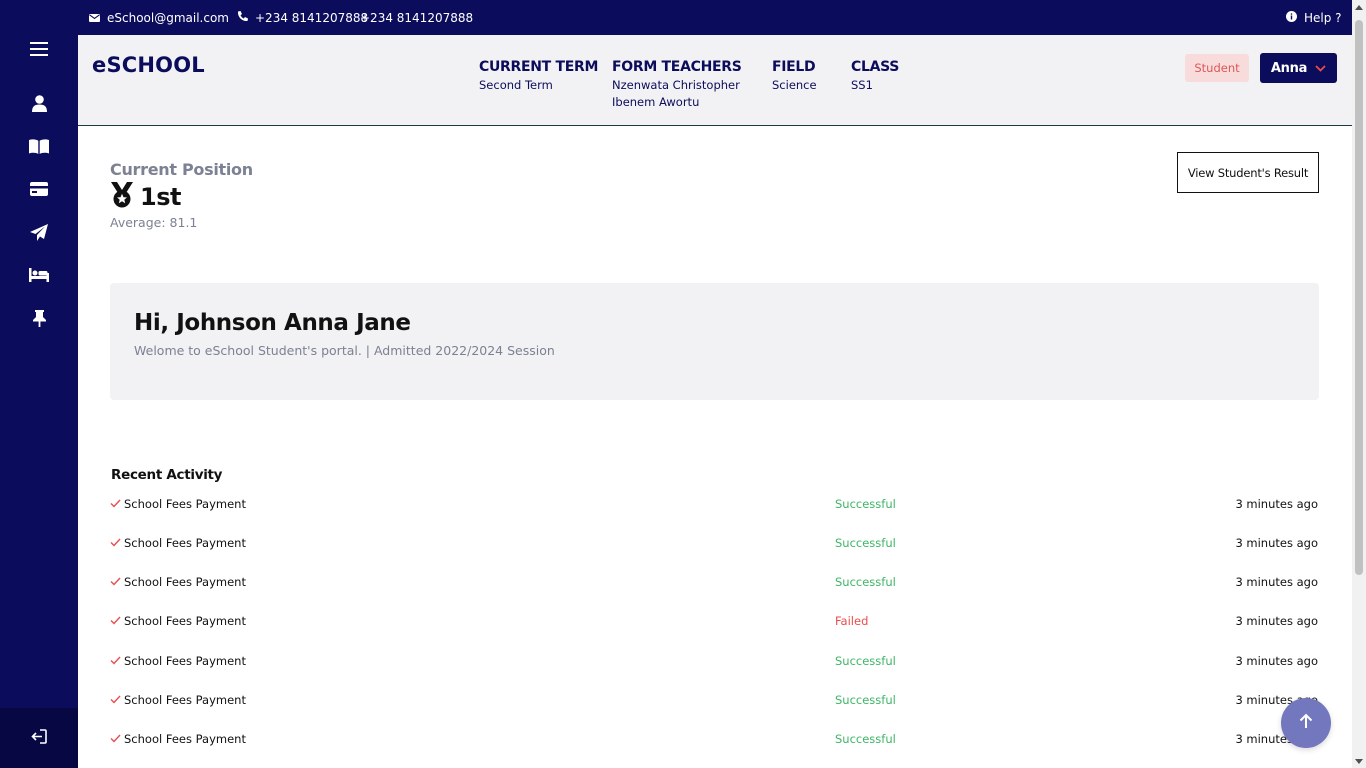 This screenshot has height=768, width=1366. What do you see at coordinates (677, 67) in the screenshot?
I see `form-teachers-title: FORM TEACHERS` at bounding box center [677, 67].